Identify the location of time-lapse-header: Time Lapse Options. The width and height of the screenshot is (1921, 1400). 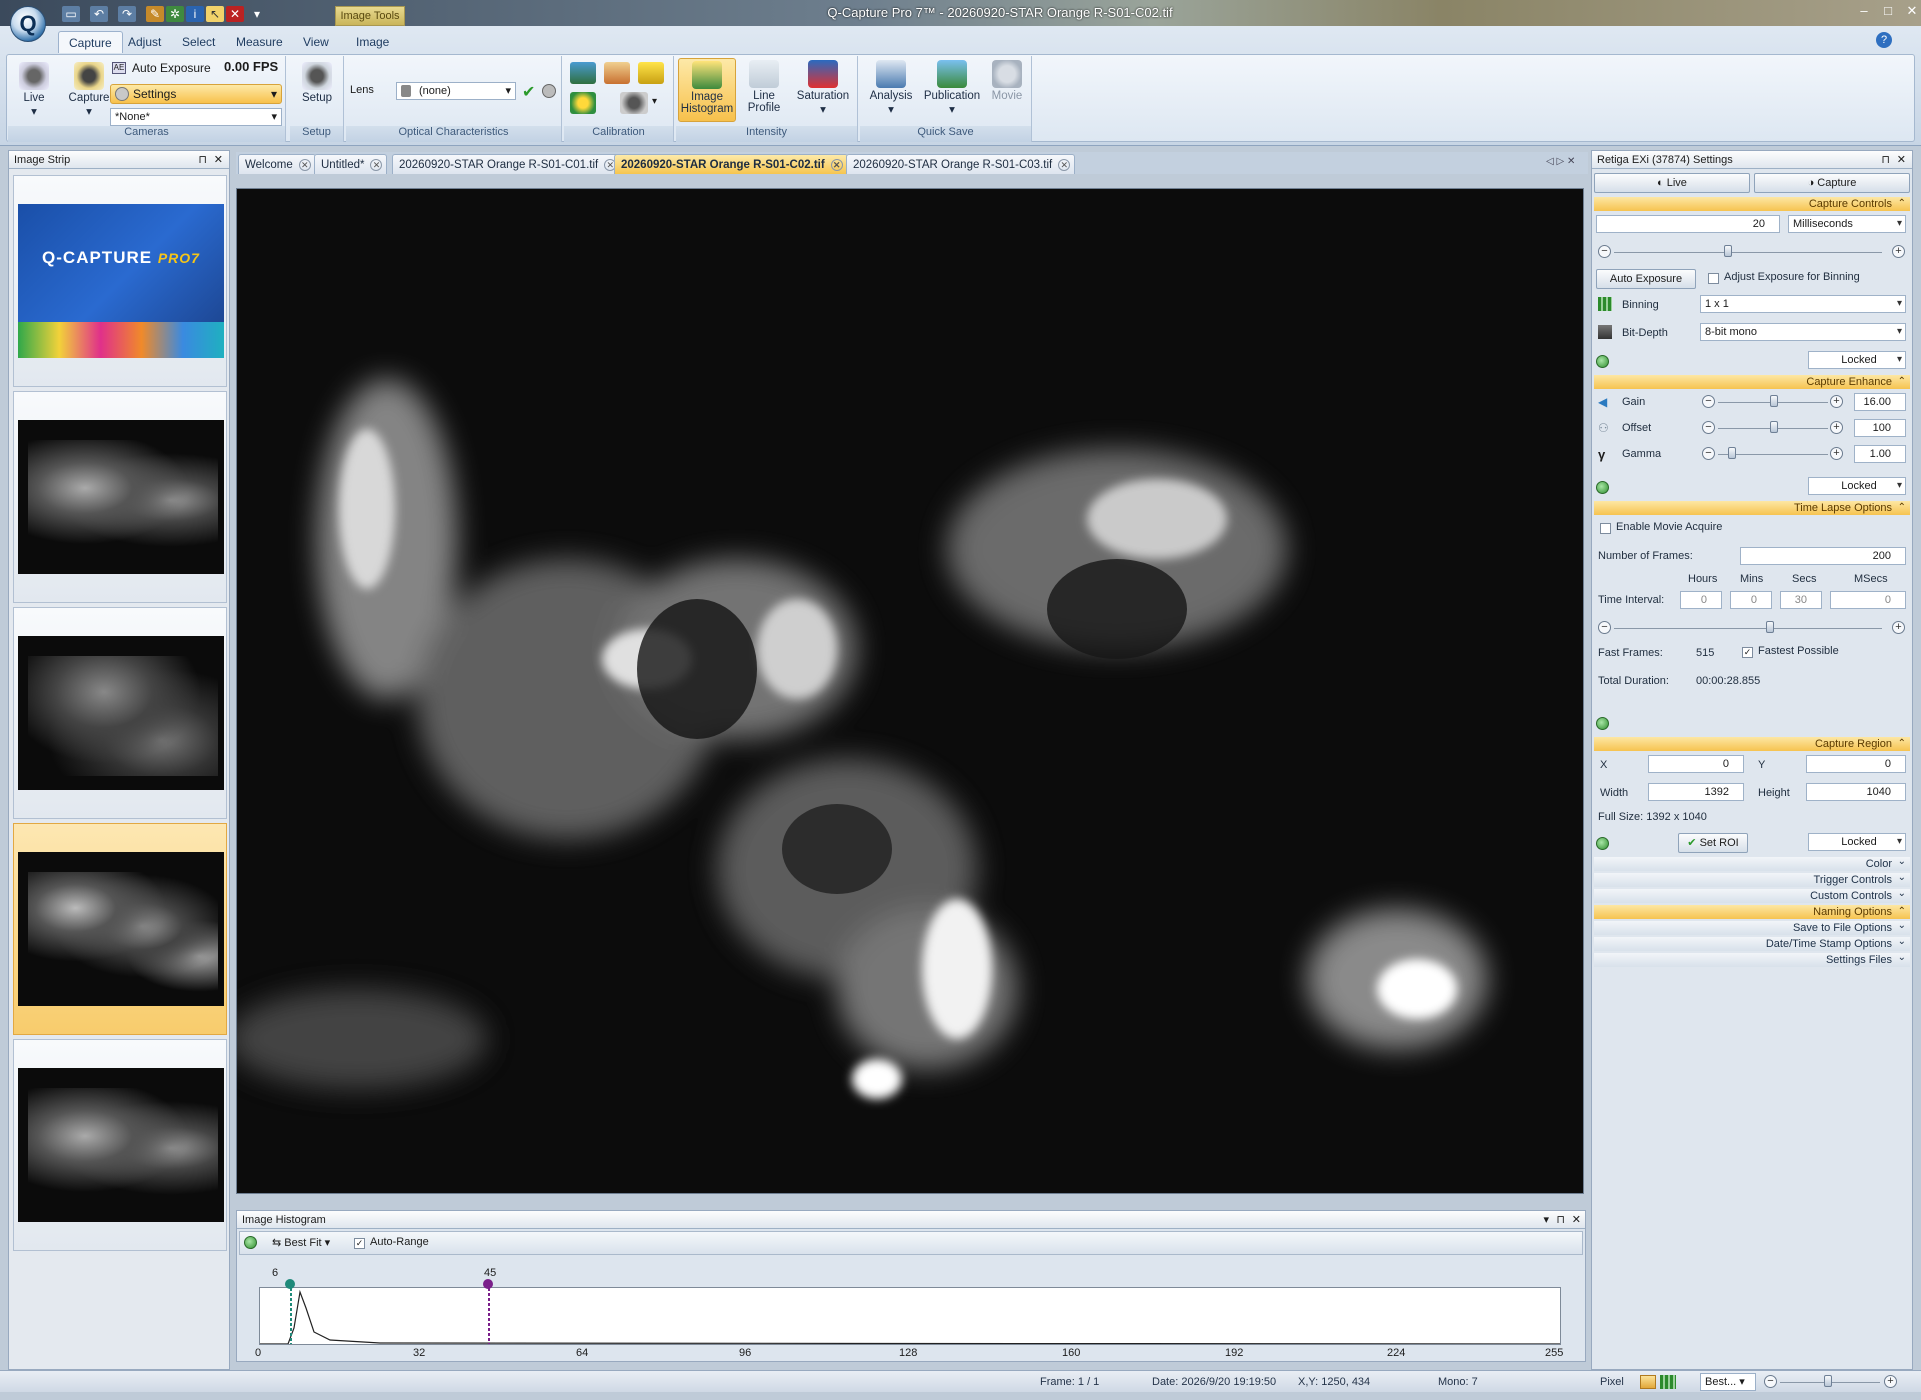
(1752, 508).